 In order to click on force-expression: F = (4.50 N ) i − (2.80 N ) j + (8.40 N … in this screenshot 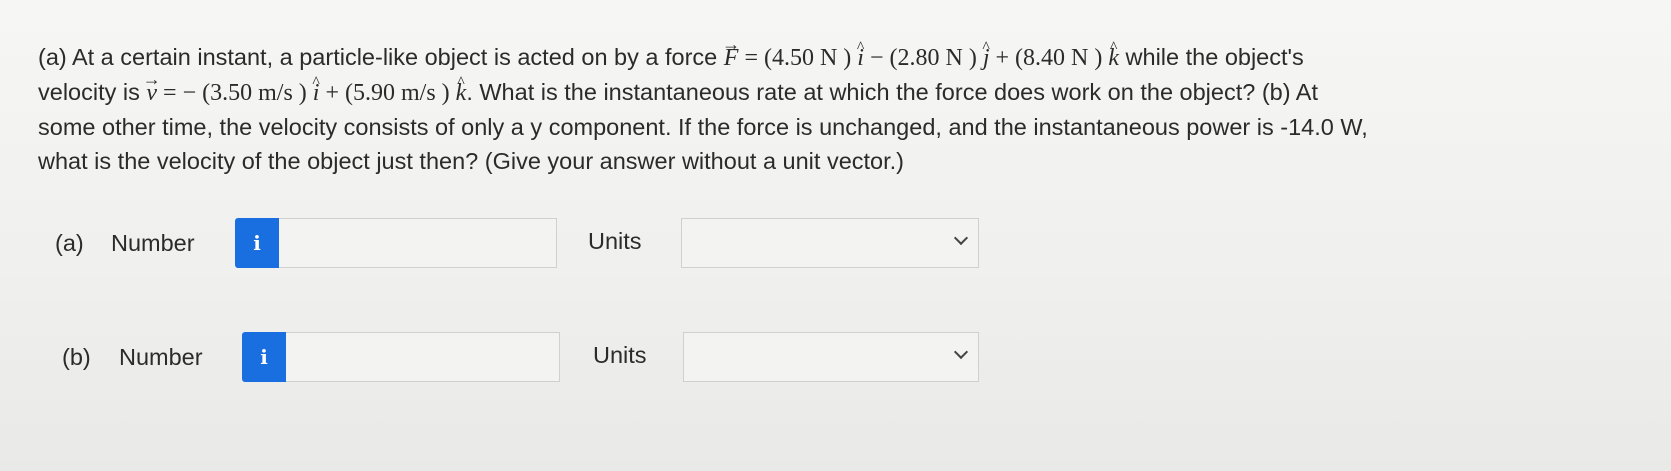, I will do `click(921, 58)`.